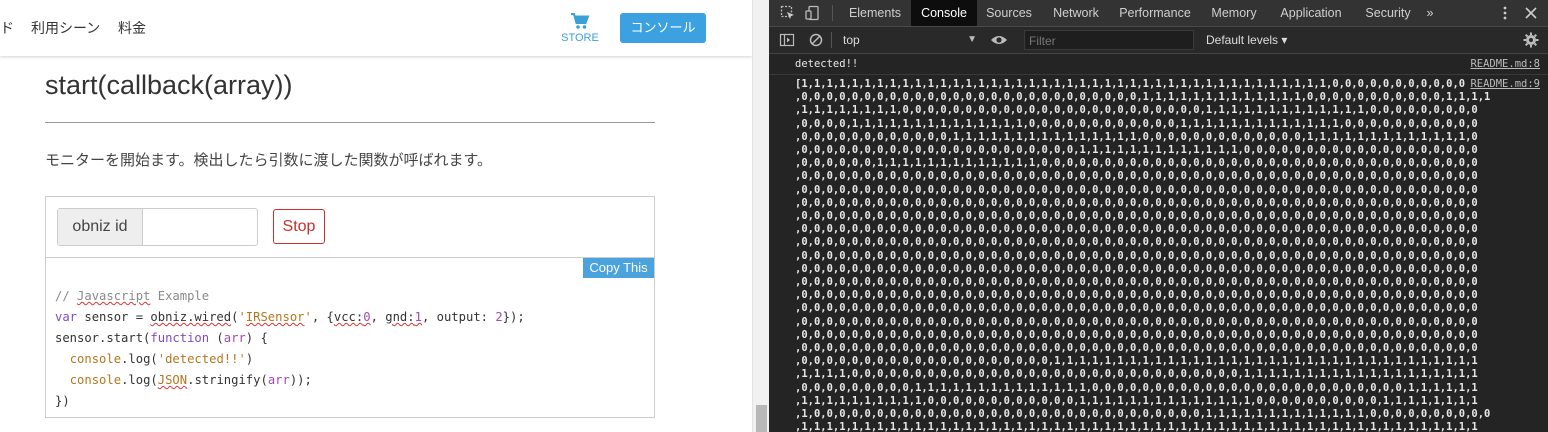 The width and height of the screenshot is (1548, 432). Describe the element at coordinates (132, 296) in the screenshot. I see `code-line: // Javascript Example` at that location.